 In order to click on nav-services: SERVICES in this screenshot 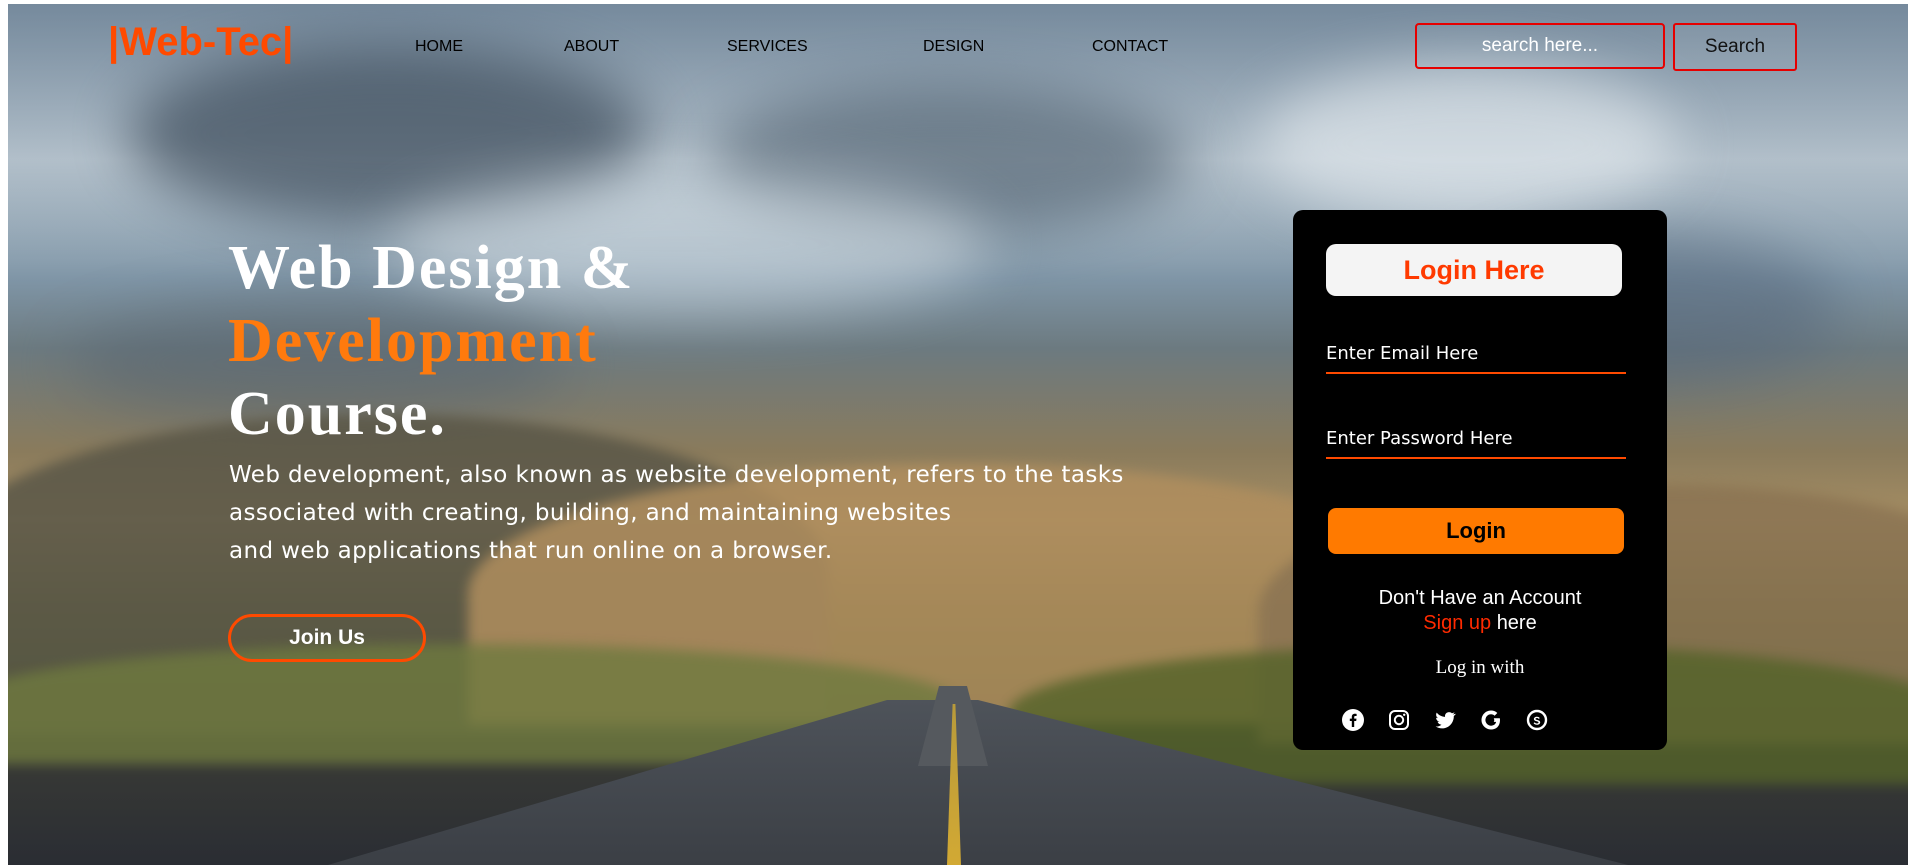, I will do `click(767, 47)`.